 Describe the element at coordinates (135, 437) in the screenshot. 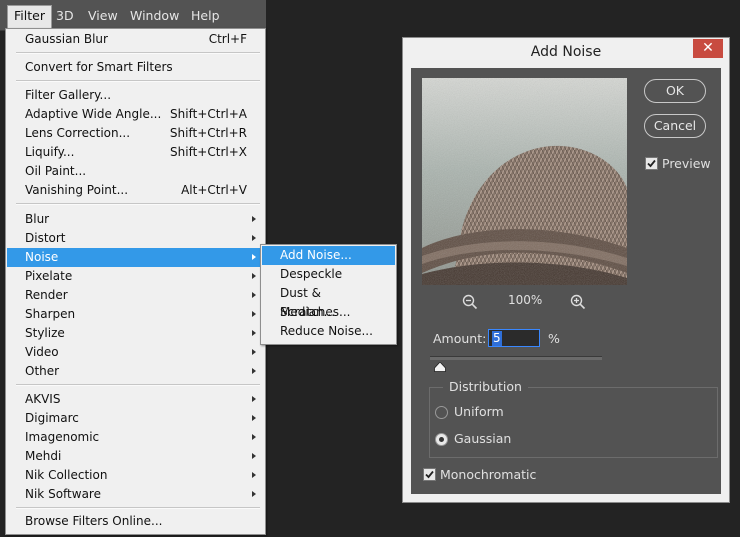

I see `menu-item-imagenomic: Imagenomic` at that location.